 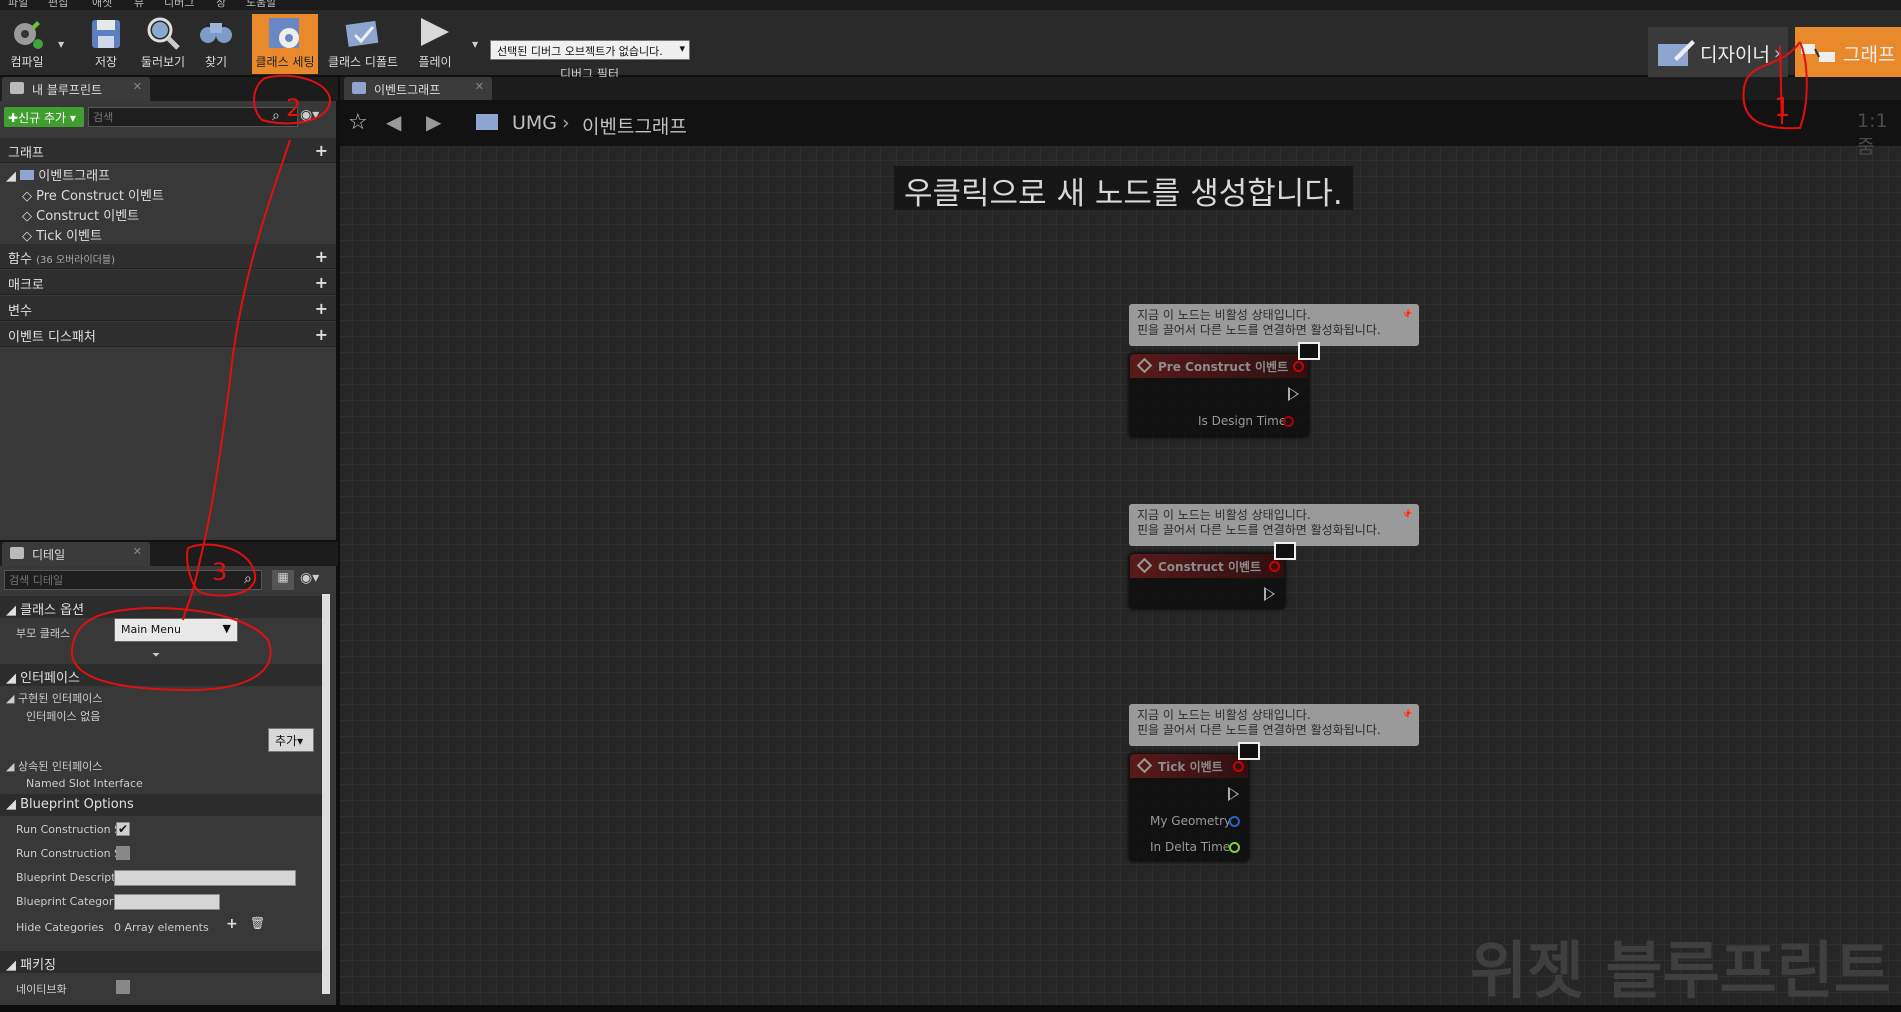 I want to click on variables-section-header: 변수 +, so click(x=168, y=308).